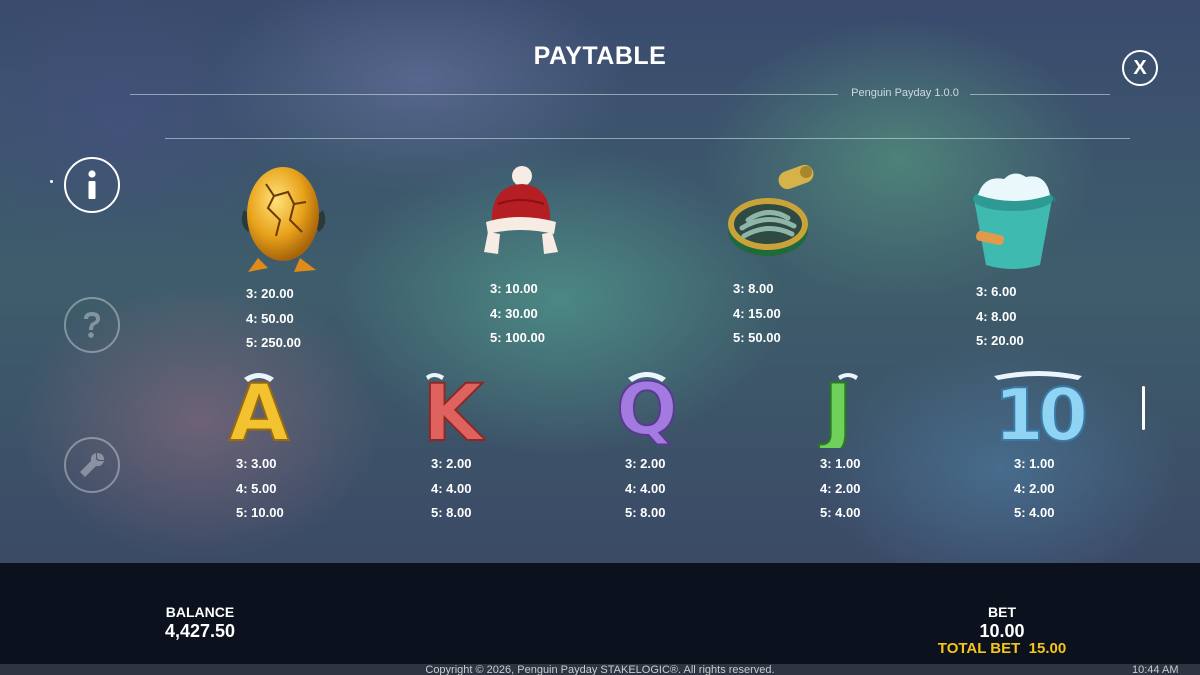 The height and width of the screenshot is (675, 1200). What do you see at coordinates (1155, 669) in the screenshot?
I see `clock: 10:44 AM` at bounding box center [1155, 669].